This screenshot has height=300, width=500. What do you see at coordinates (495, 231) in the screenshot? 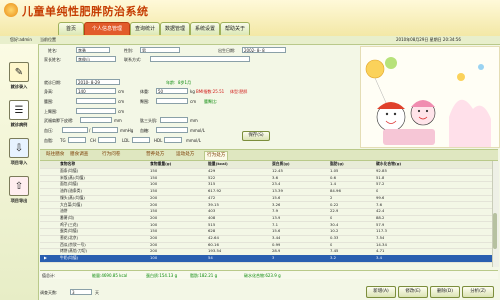
I see `table-scrollbar-thumb` at bounding box center [495, 231].